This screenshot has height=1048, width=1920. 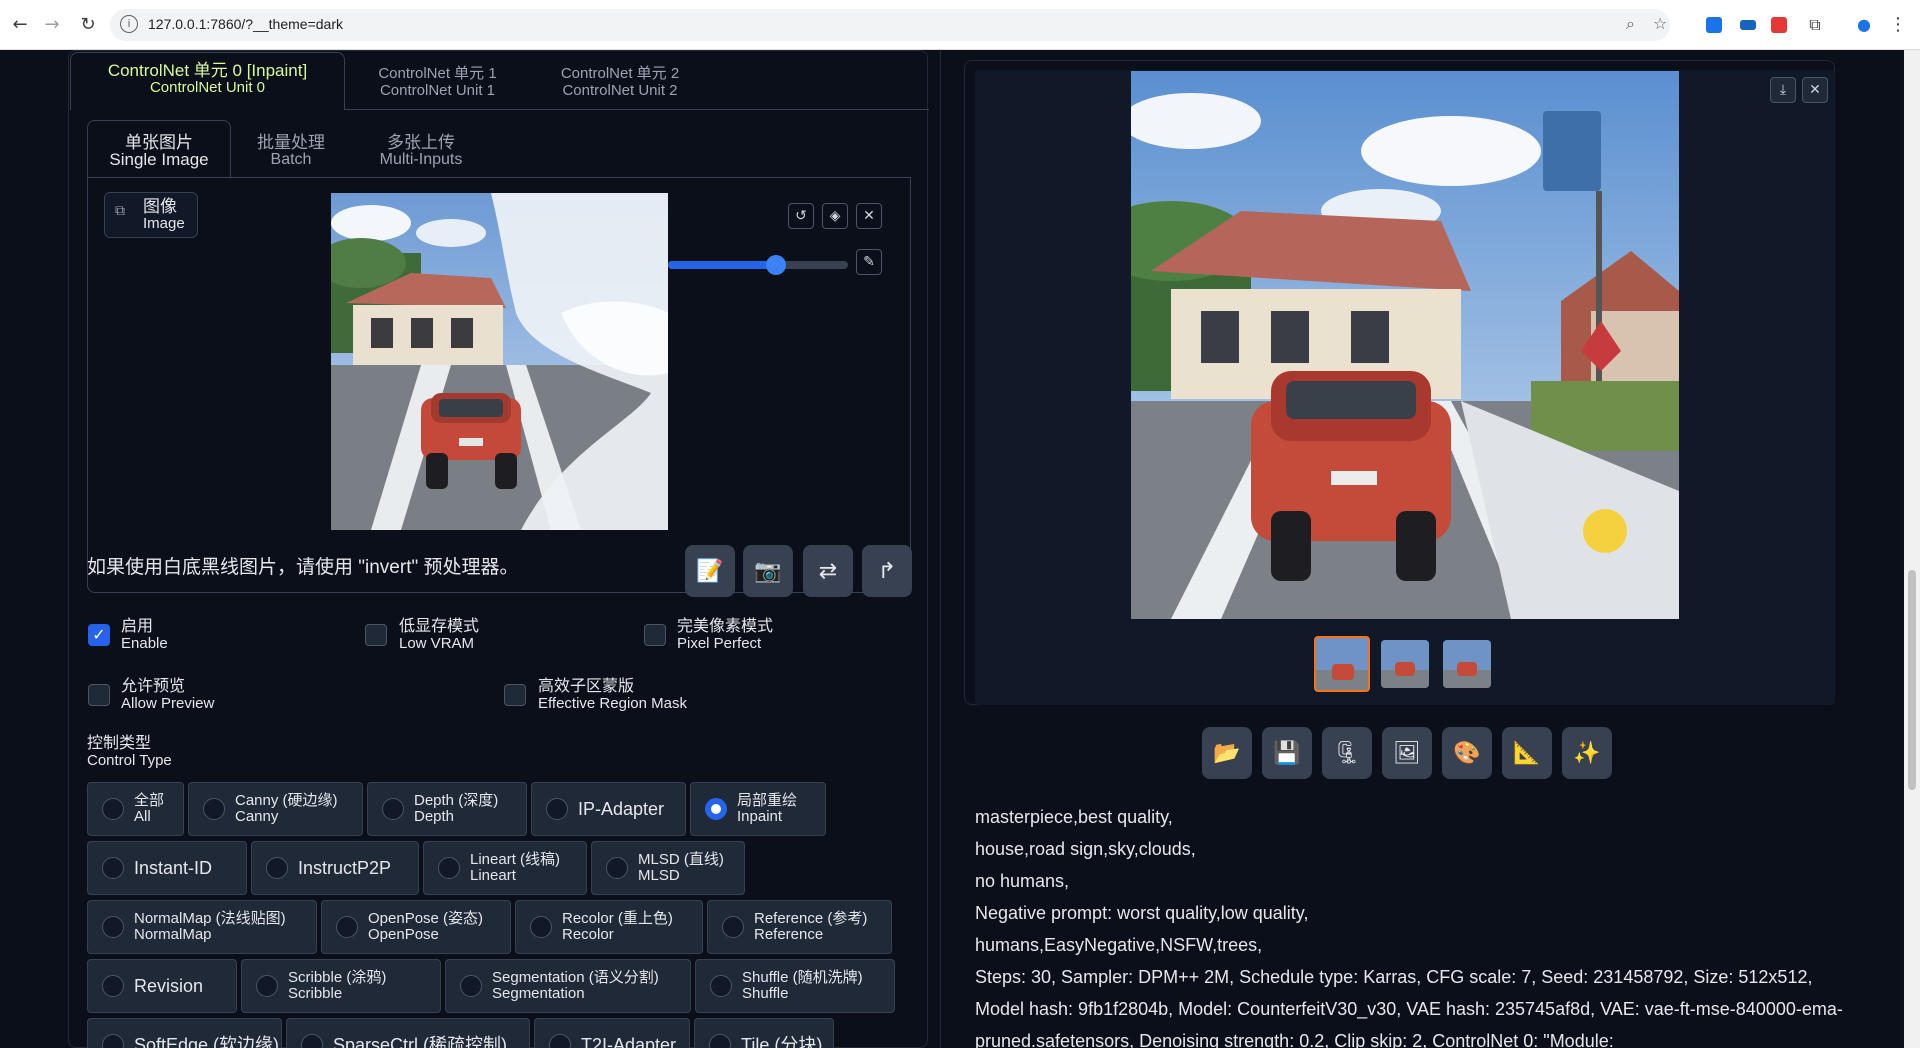 I want to click on mirror-webcam-button: ⇄, so click(x=828, y=571).